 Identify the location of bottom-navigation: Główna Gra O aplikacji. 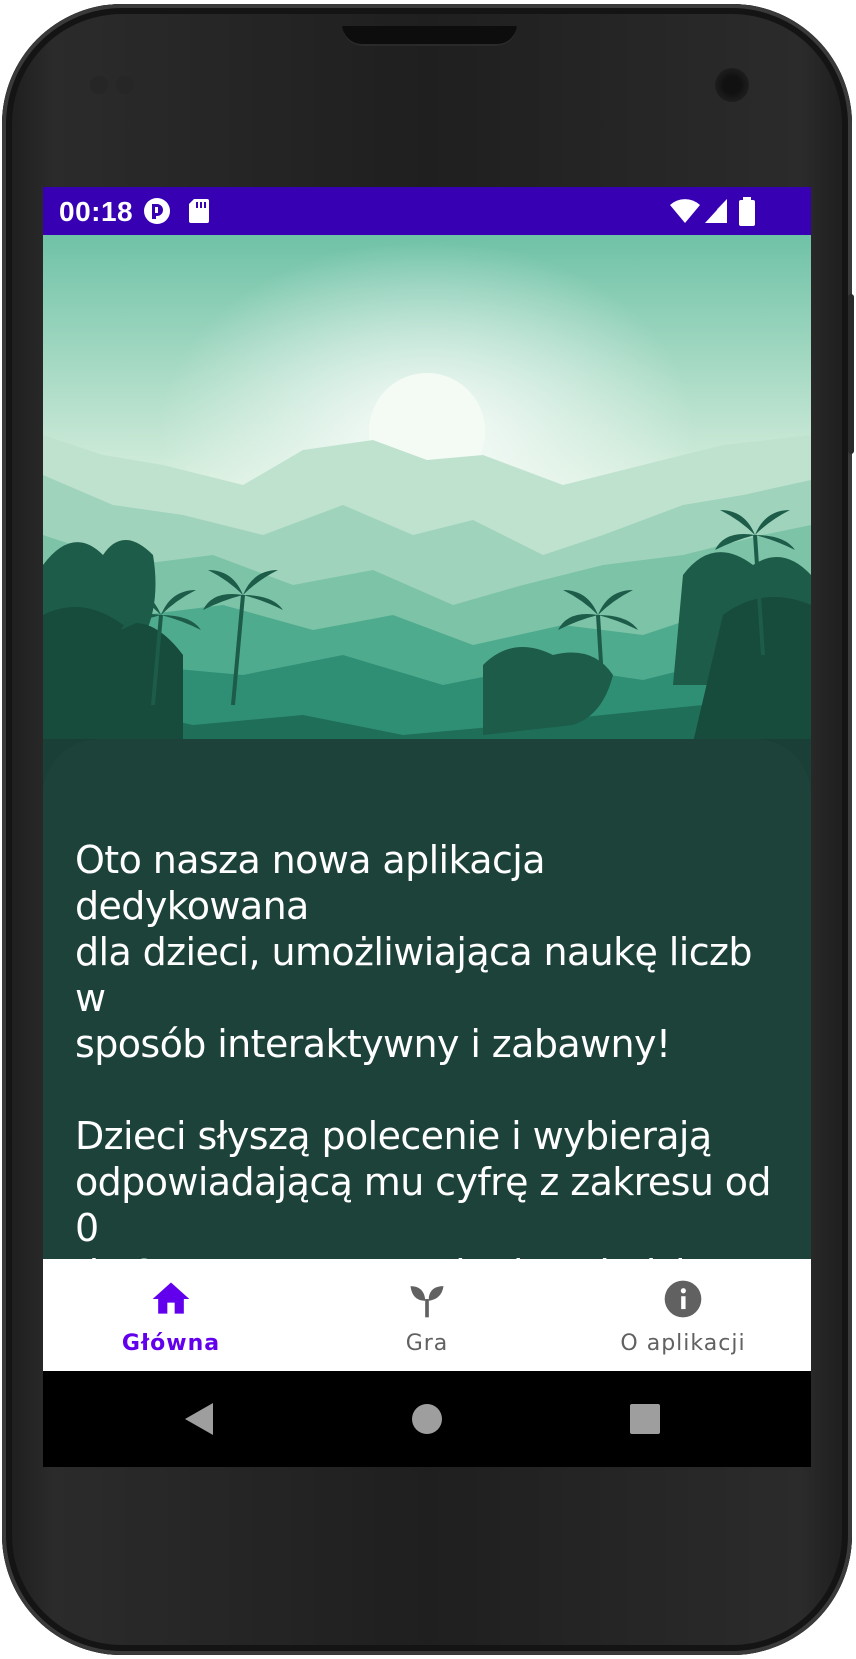
(427, 1315).